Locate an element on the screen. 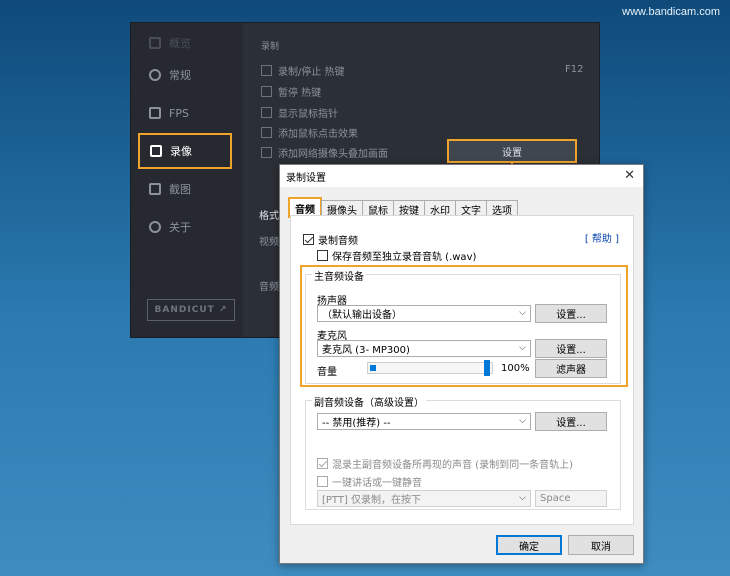 This screenshot has width=730, height=576. sidebar-item-label: 概览 is located at coordinates (180, 43).